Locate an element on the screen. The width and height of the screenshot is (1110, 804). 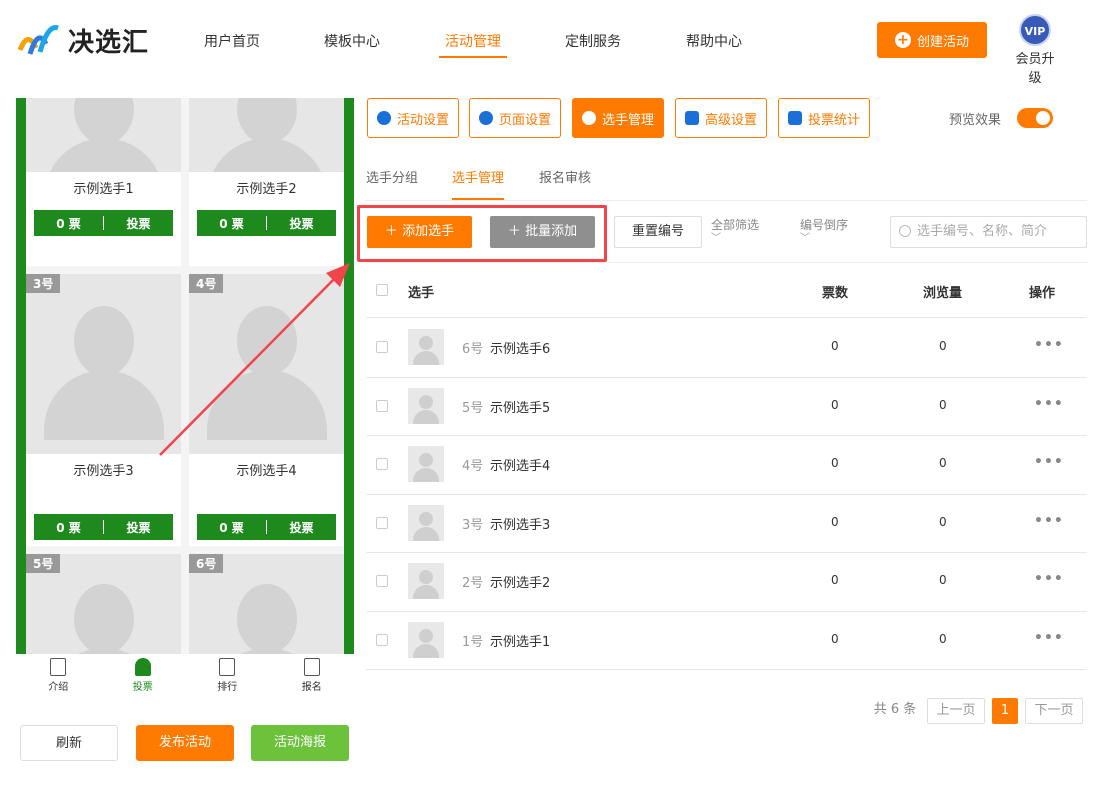
player-name: 示例选手3 is located at coordinates (520, 525).